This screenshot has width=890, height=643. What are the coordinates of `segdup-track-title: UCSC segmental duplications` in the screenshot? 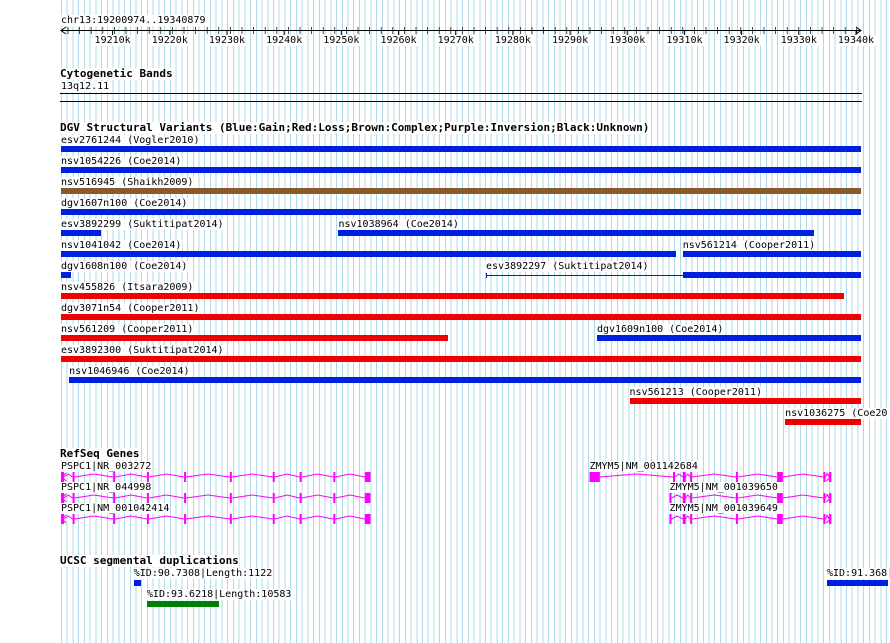 It's located at (149, 561).